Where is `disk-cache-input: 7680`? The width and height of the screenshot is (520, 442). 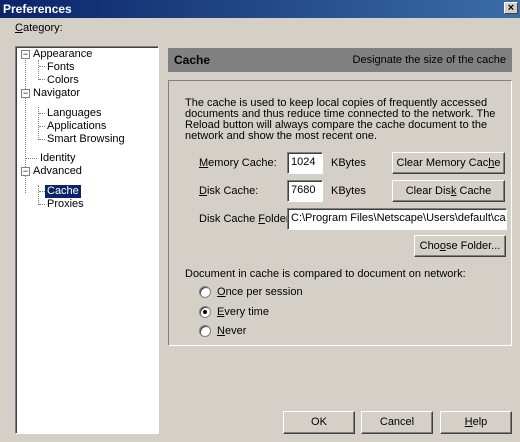
disk-cache-input: 7680 is located at coordinates (305, 191).